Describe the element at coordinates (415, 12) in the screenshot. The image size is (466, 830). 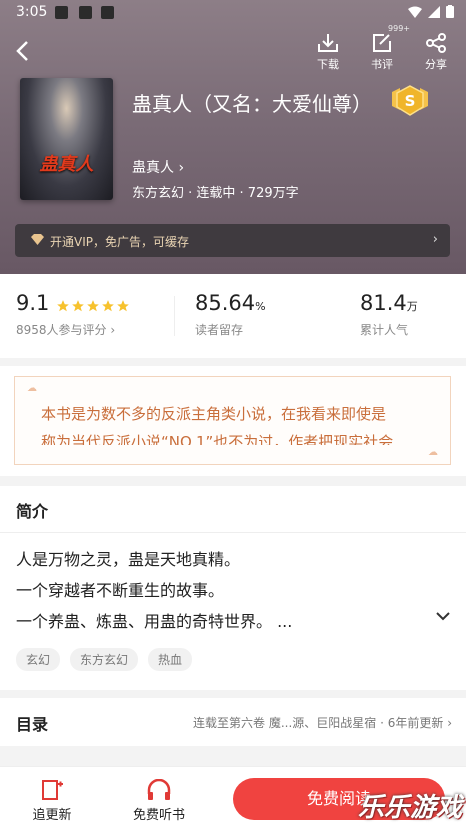
I see `wifi-icon` at that location.